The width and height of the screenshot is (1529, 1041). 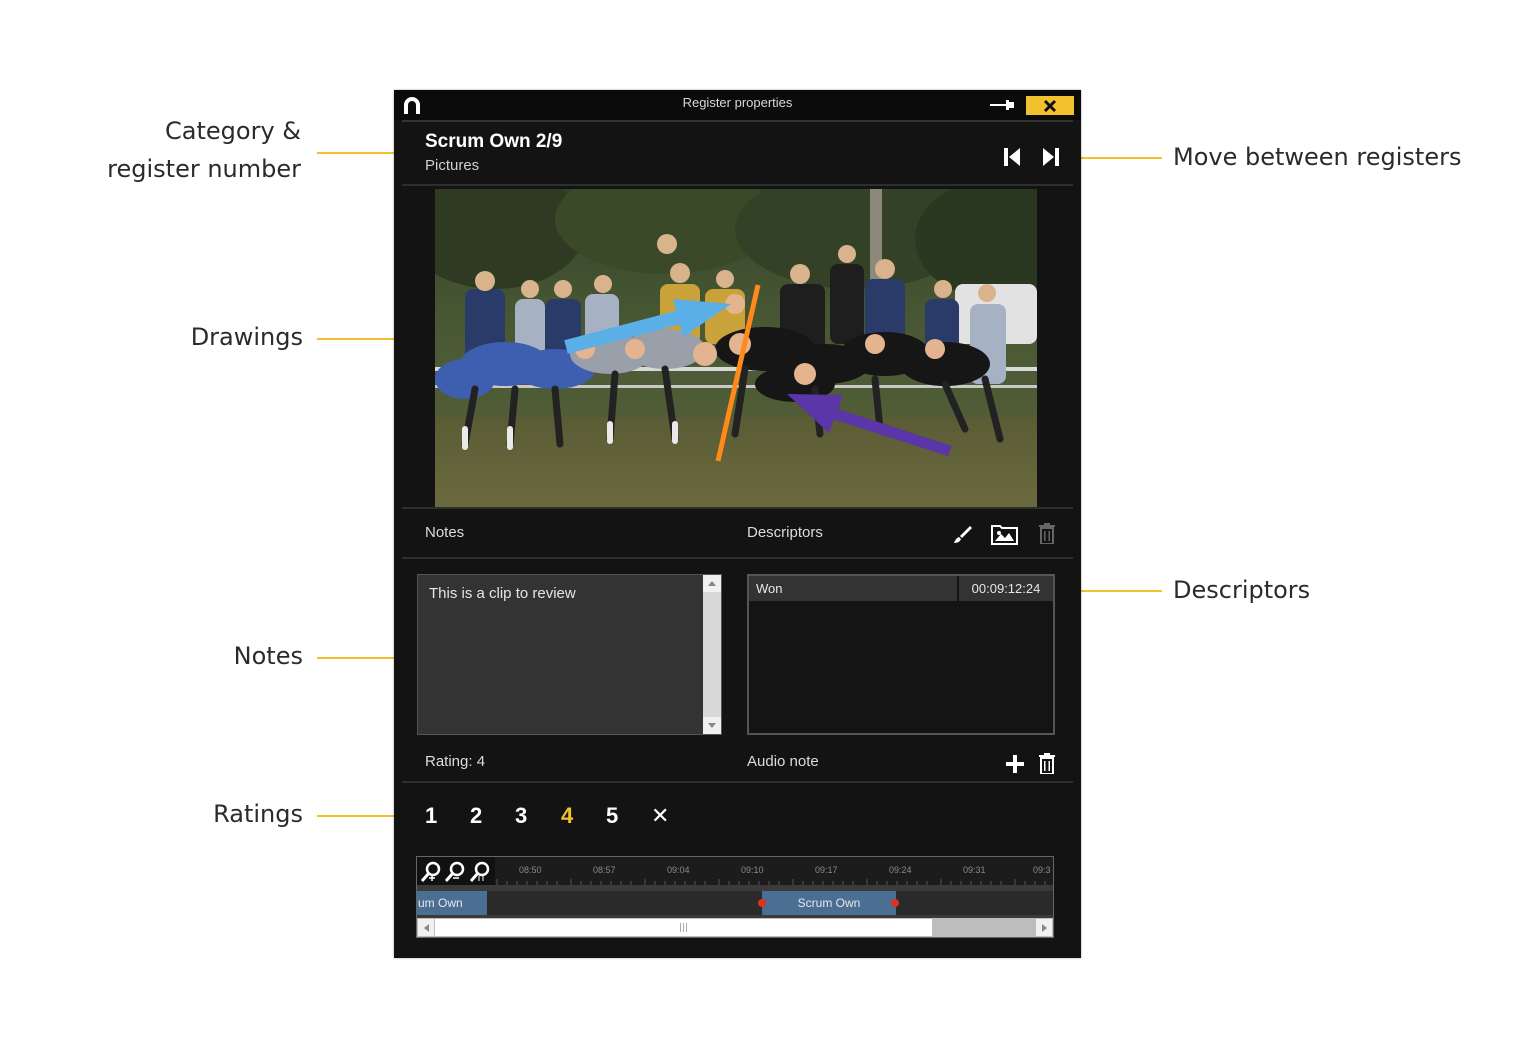 I want to click on clip-start-marker, so click(x=762, y=903).